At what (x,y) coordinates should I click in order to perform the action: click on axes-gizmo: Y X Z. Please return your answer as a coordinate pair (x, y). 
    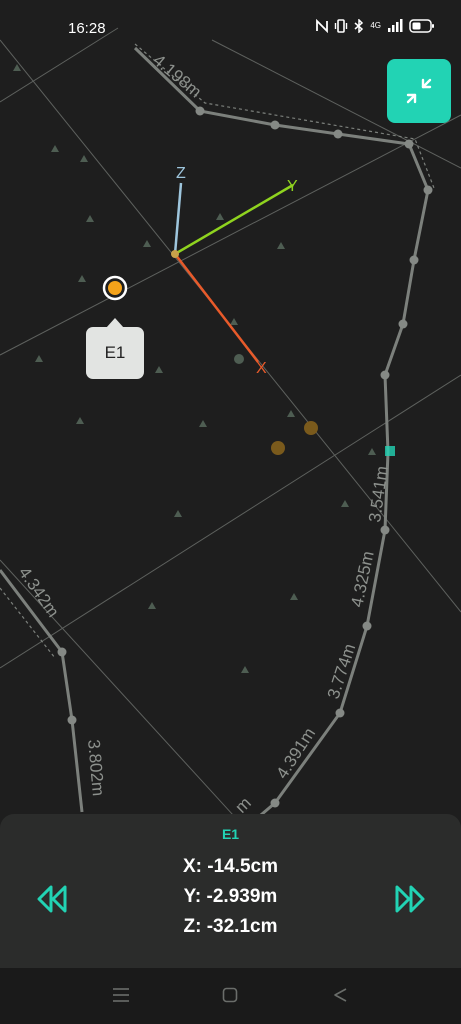
    Looking at the image, I should click on (234, 271).